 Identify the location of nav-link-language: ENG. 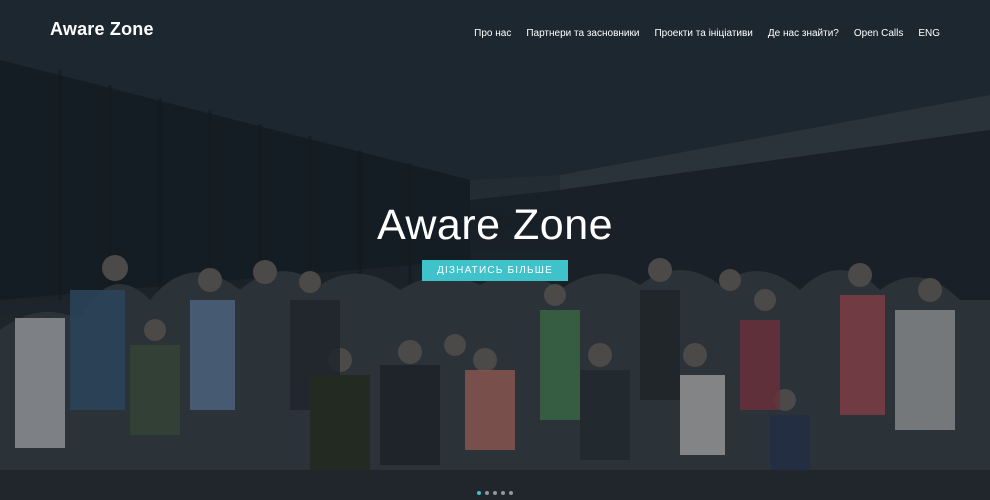
(929, 33).